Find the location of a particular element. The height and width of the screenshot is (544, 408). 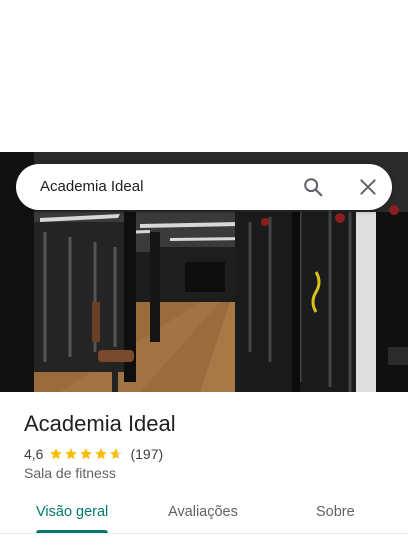

search-input: Academia Ideal is located at coordinates (91, 186).